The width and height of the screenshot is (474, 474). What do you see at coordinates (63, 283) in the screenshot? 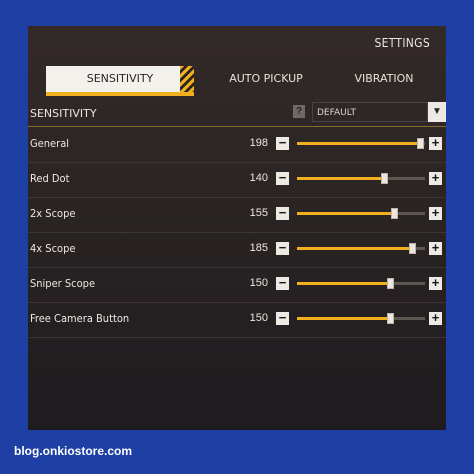
I see `slider-label: Sniper Scope` at bounding box center [63, 283].